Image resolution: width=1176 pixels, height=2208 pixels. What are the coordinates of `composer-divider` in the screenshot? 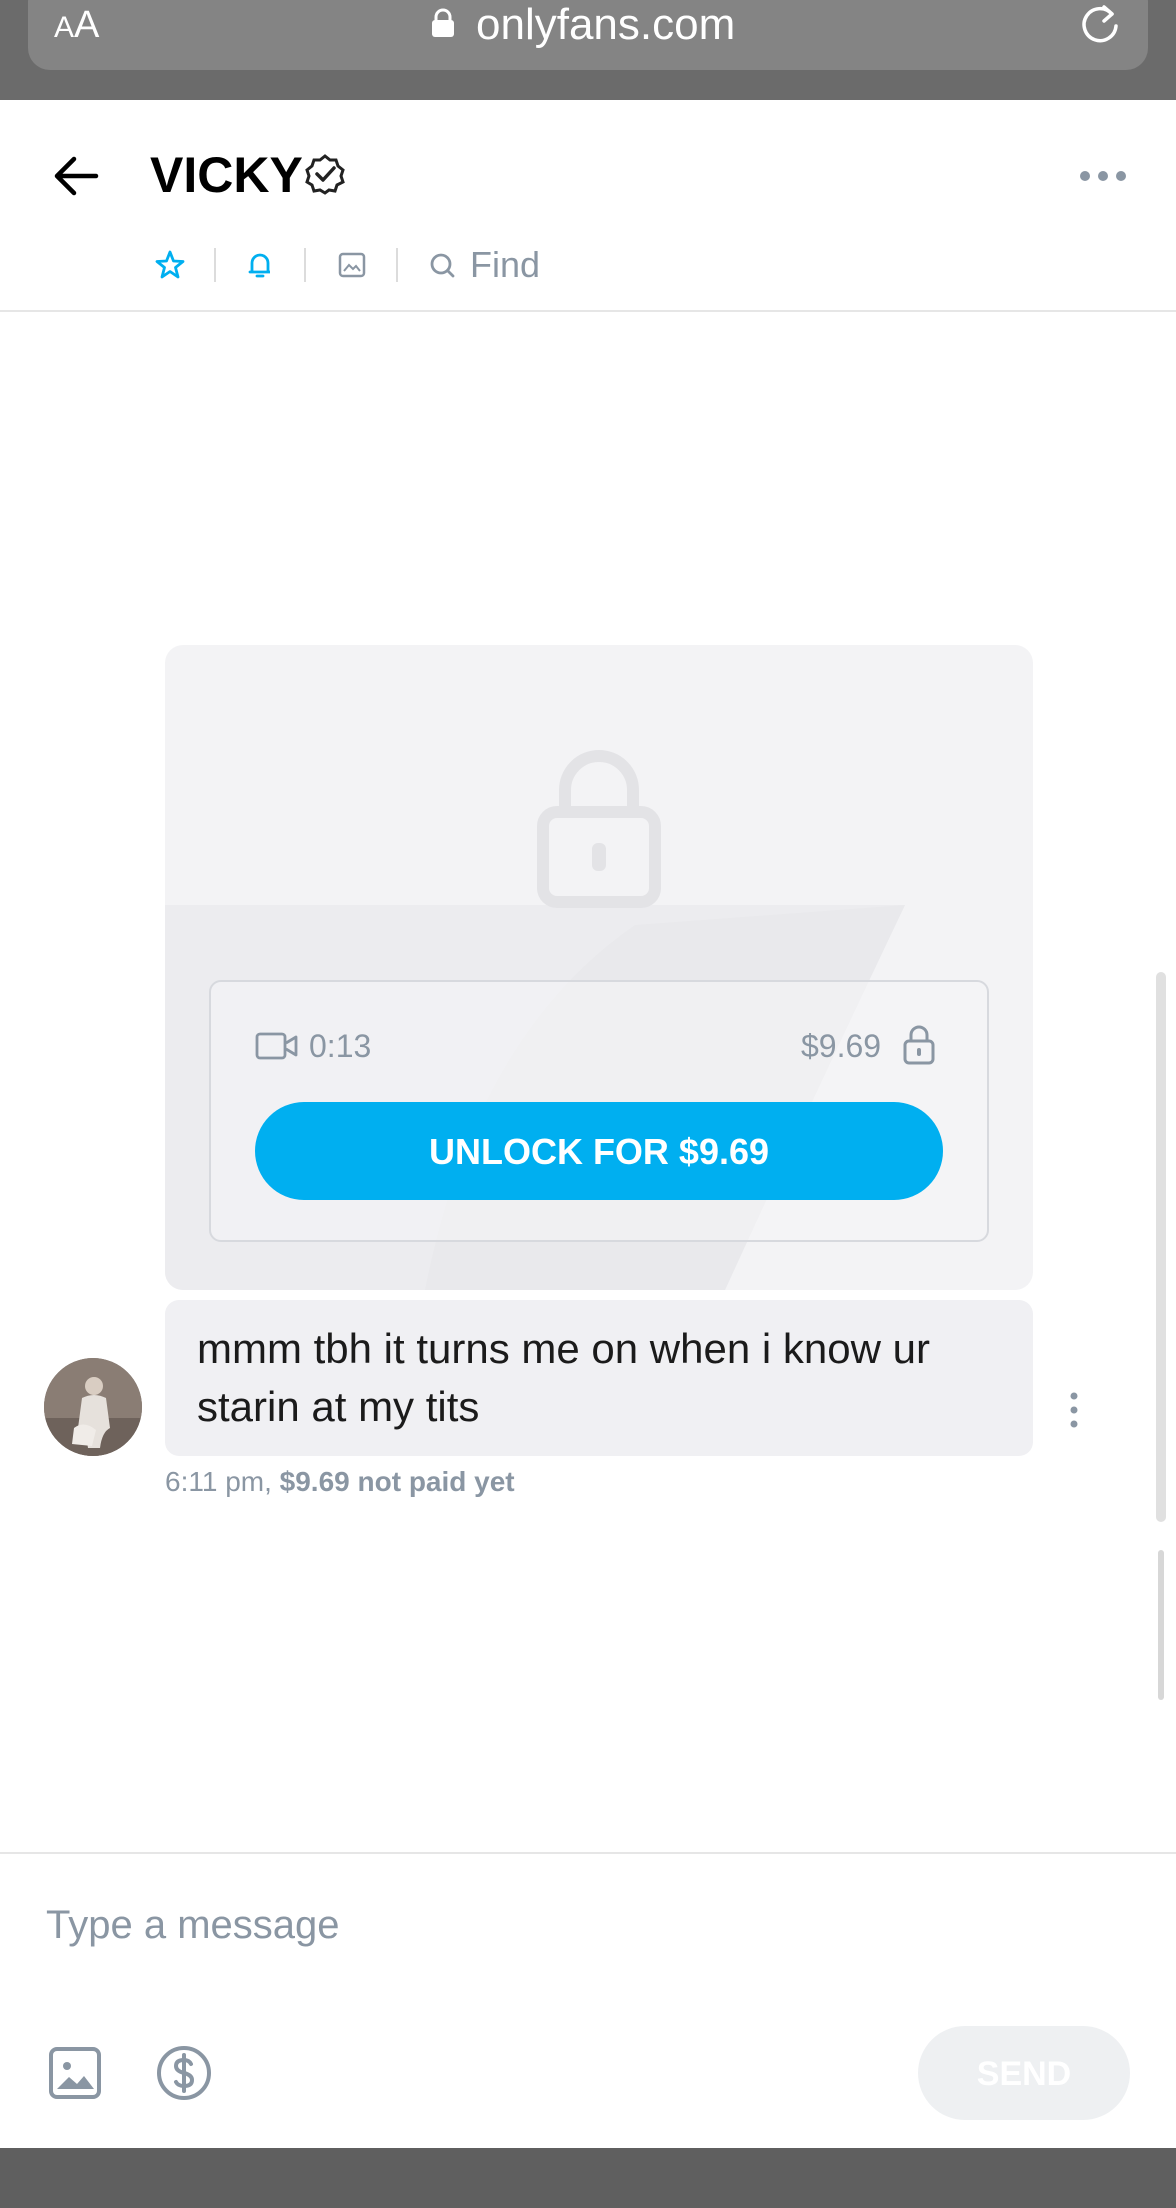 It's located at (588, 1853).